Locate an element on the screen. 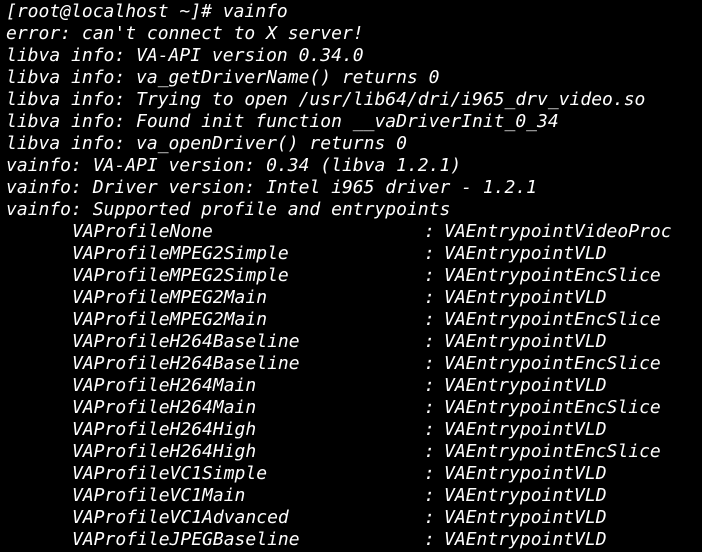 This screenshot has height=552, width=702. output-line: libva info: VA-API version 0.34.0 is located at coordinates (185, 55).